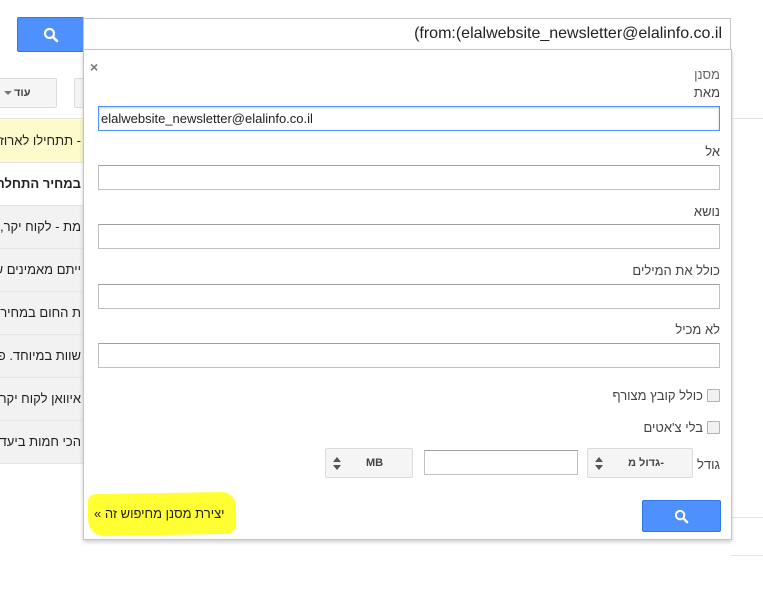 The height and width of the screenshot is (590, 763). What do you see at coordinates (409, 177) in the screenshot?
I see `to-field` at bounding box center [409, 177].